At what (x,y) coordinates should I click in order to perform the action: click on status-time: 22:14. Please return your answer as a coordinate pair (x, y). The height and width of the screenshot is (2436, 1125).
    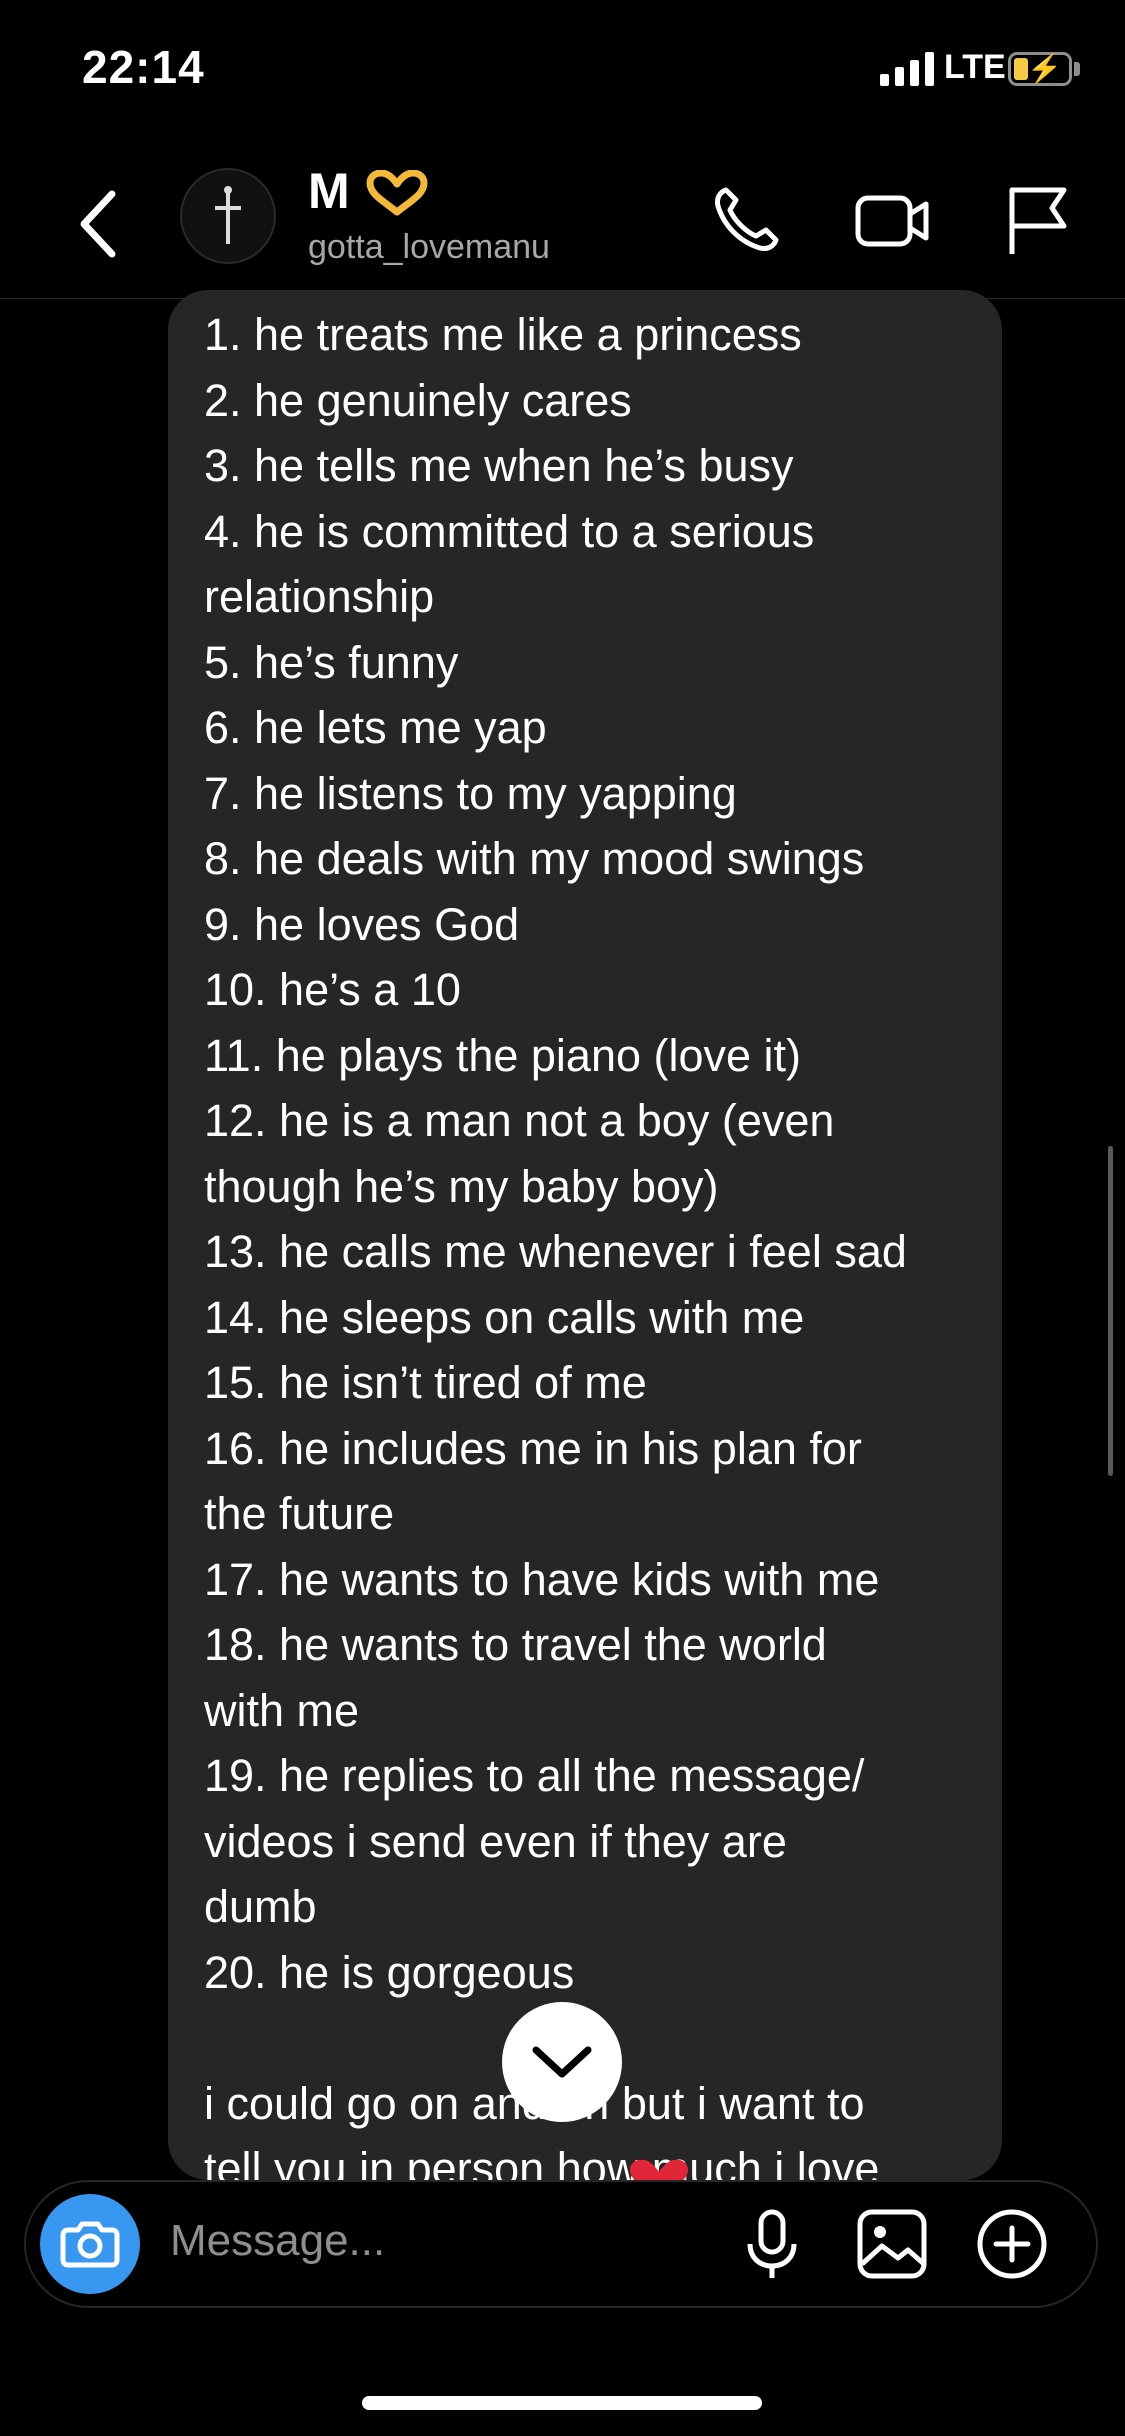
    Looking at the image, I should click on (143, 67).